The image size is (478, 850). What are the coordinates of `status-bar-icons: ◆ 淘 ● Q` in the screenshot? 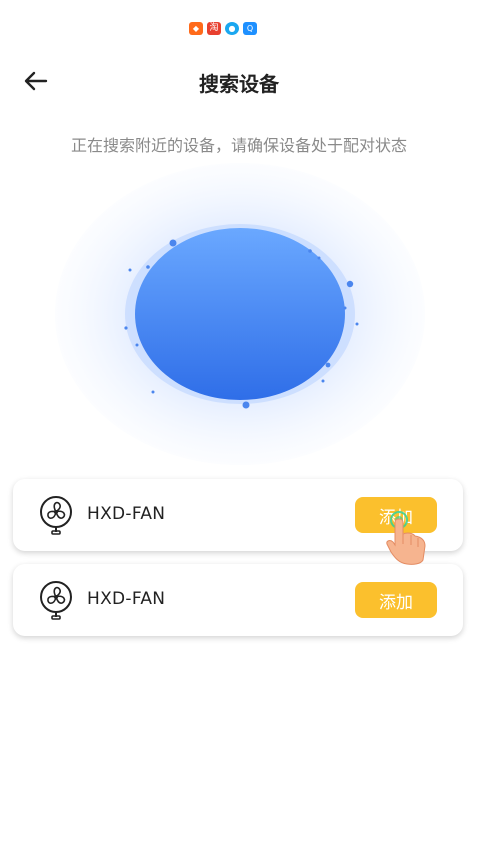 It's located at (223, 28).